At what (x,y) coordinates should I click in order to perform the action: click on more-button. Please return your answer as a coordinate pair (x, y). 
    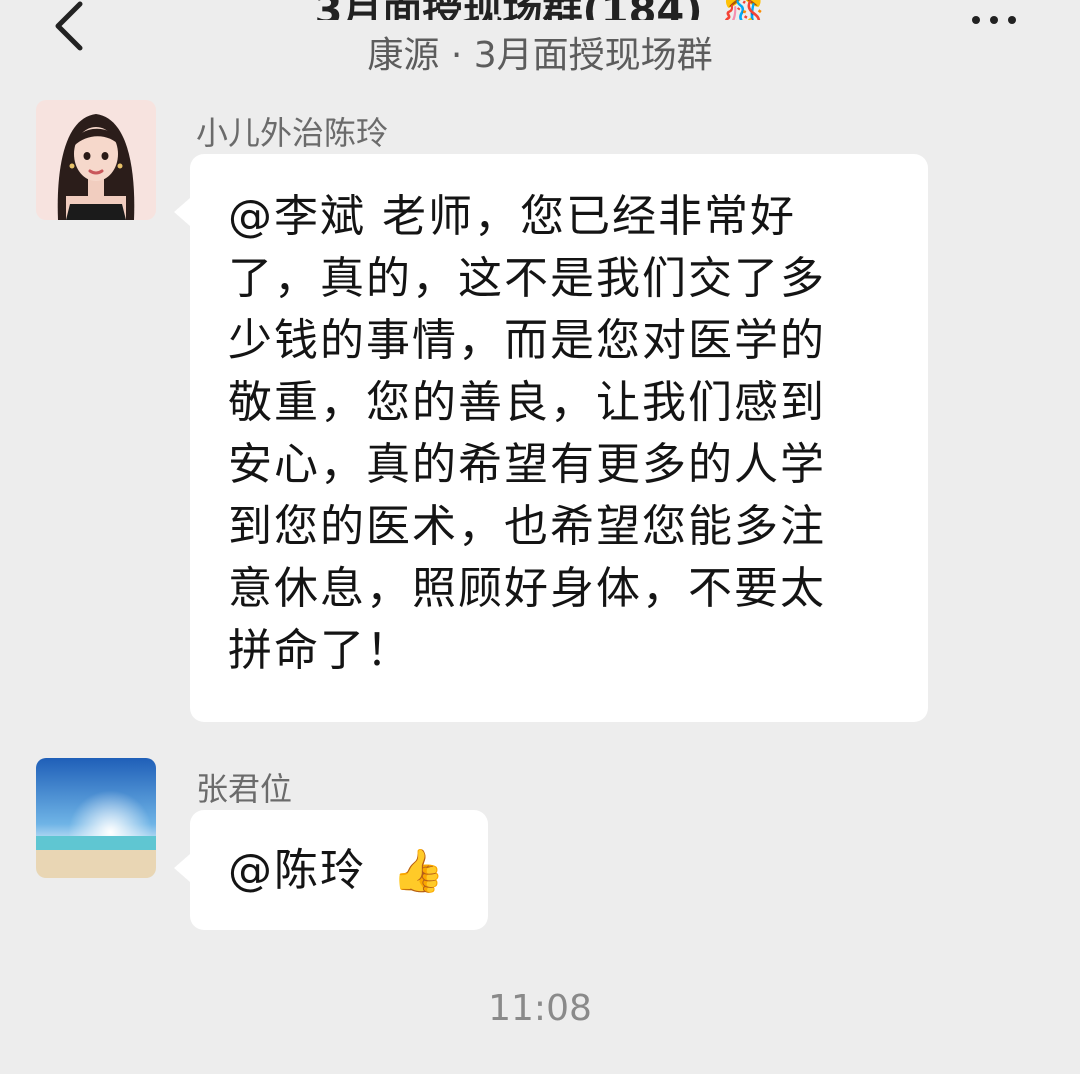
    Looking at the image, I should click on (994, 20).